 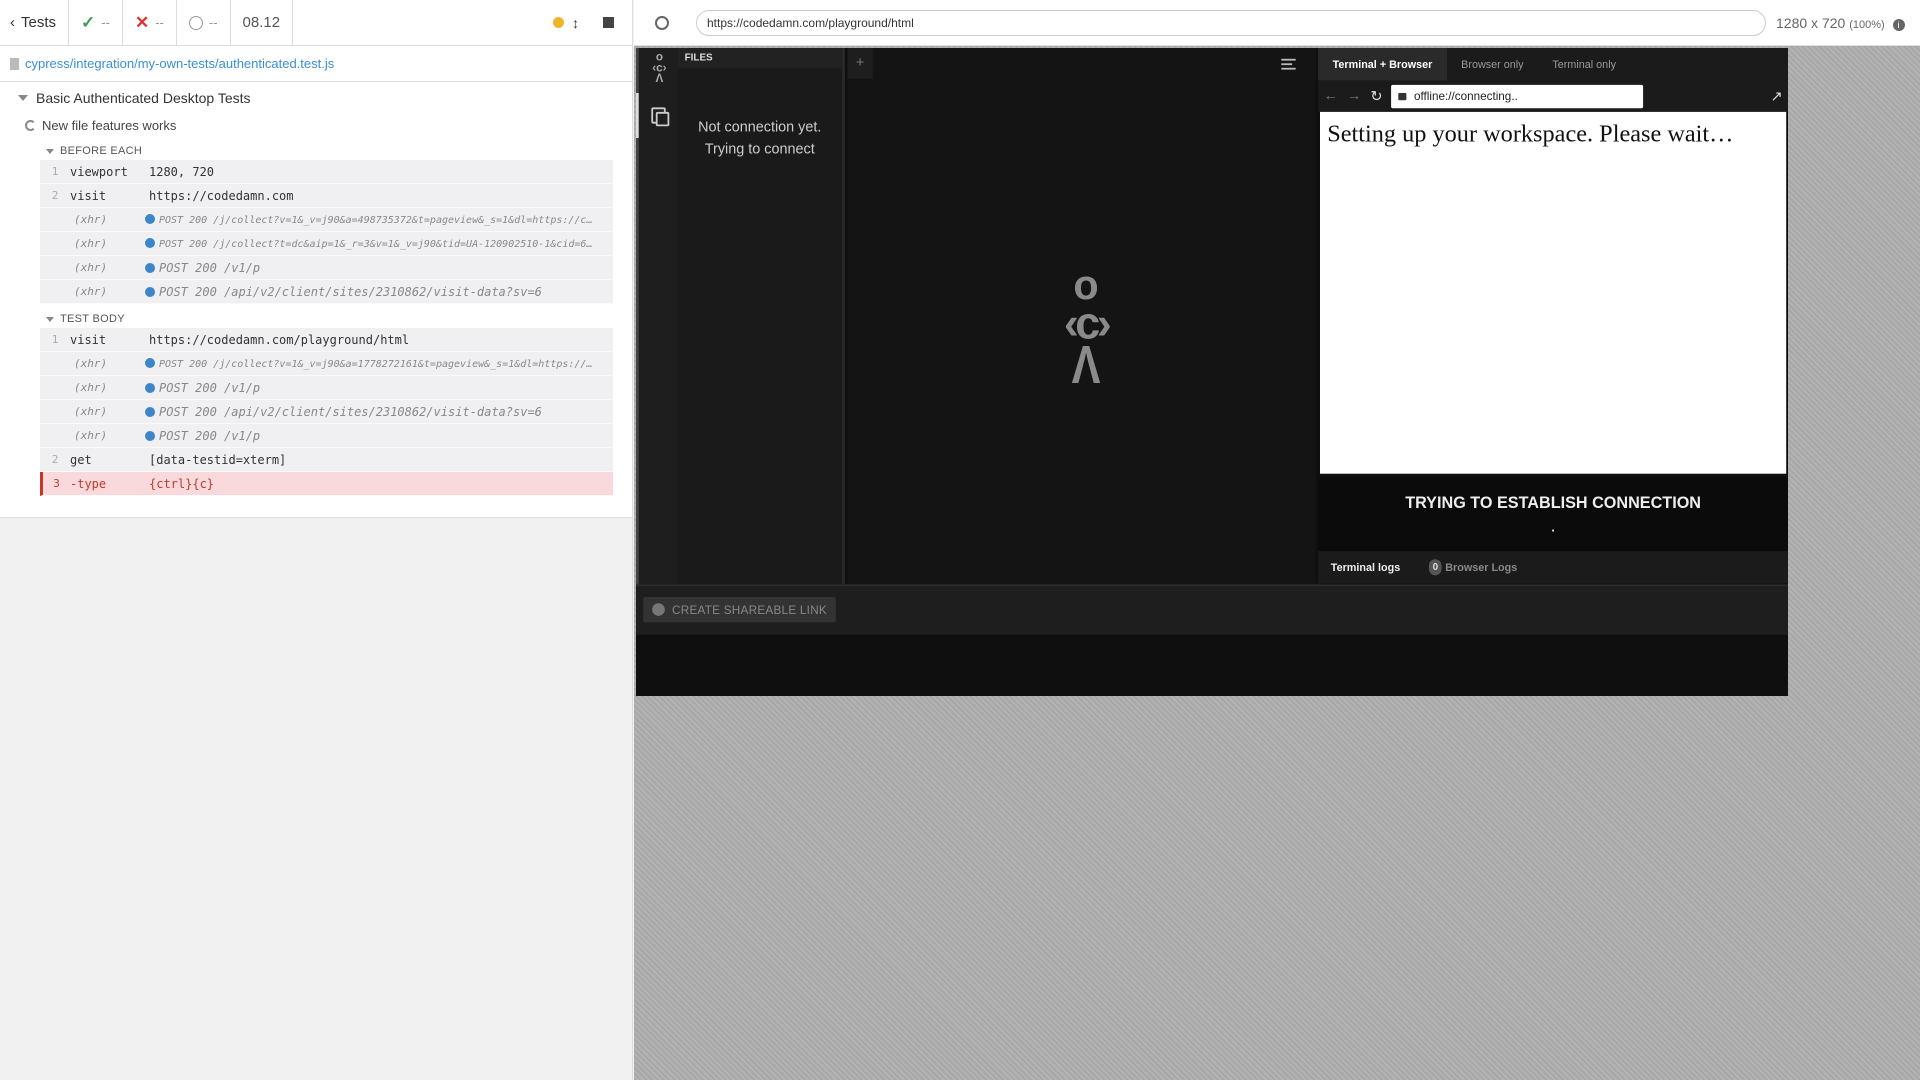 I want to click on file-icon, so click(x=14, y=63).